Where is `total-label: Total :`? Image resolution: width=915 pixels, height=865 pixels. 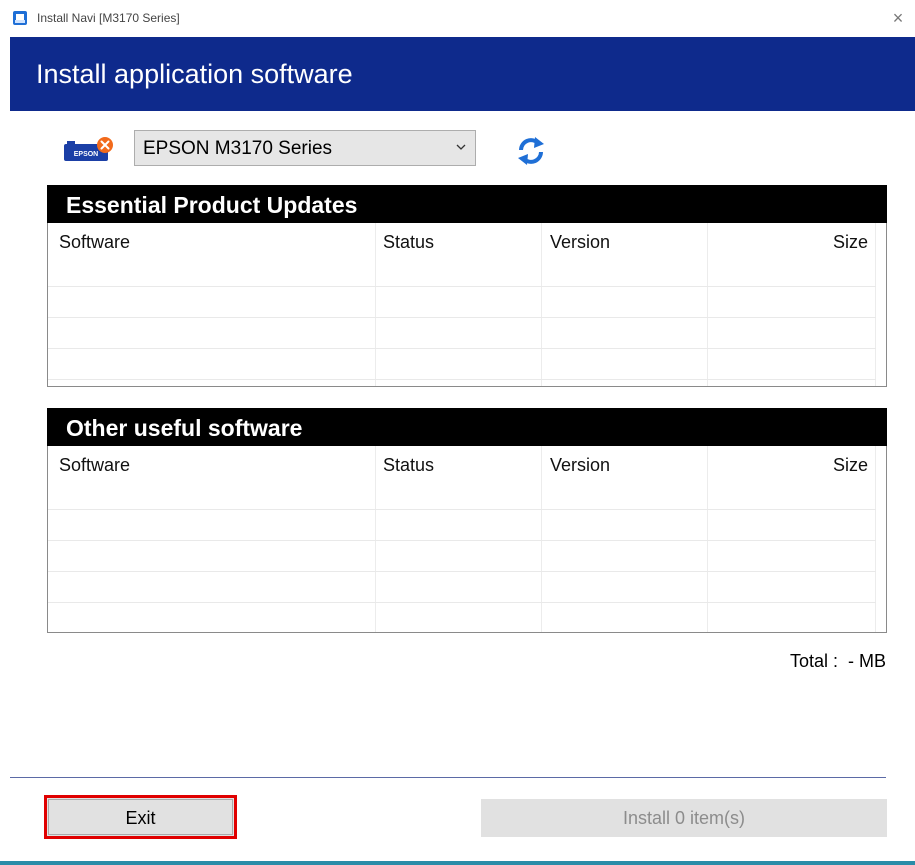
total-label: Total : is located at coordinates (813, 661).